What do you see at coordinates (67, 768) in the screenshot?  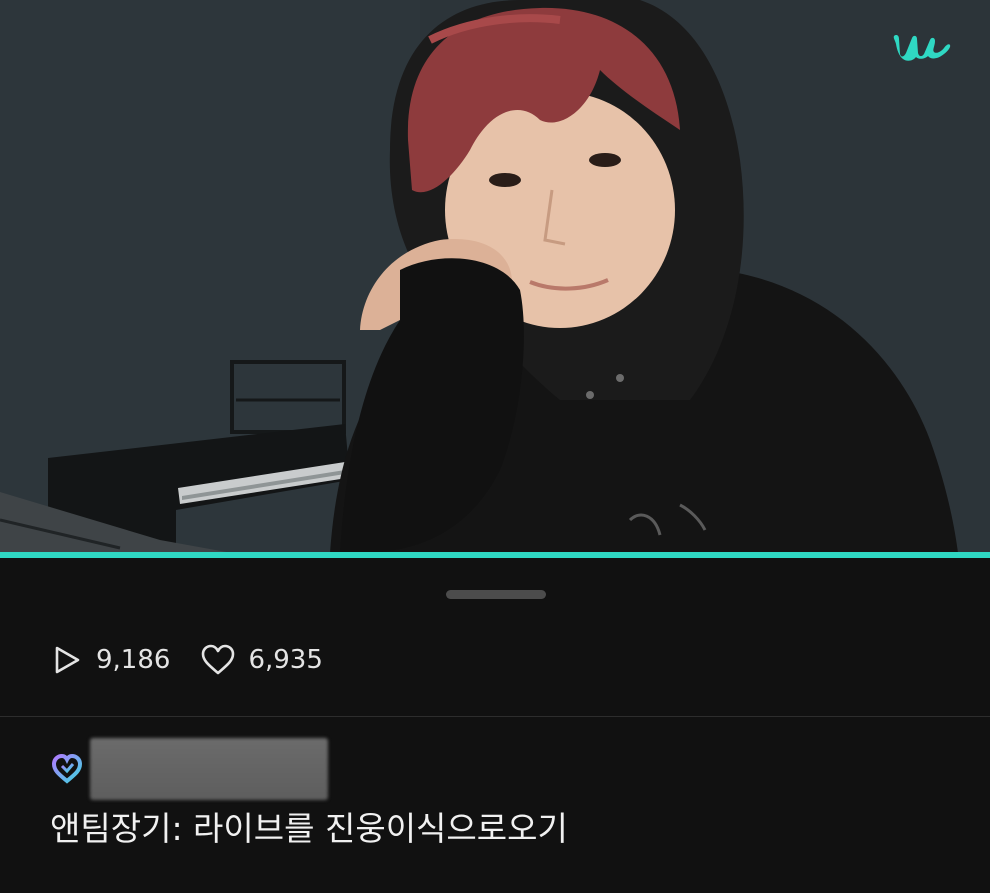 I see `artist-badge-icon` at bounding box center [67, 768].